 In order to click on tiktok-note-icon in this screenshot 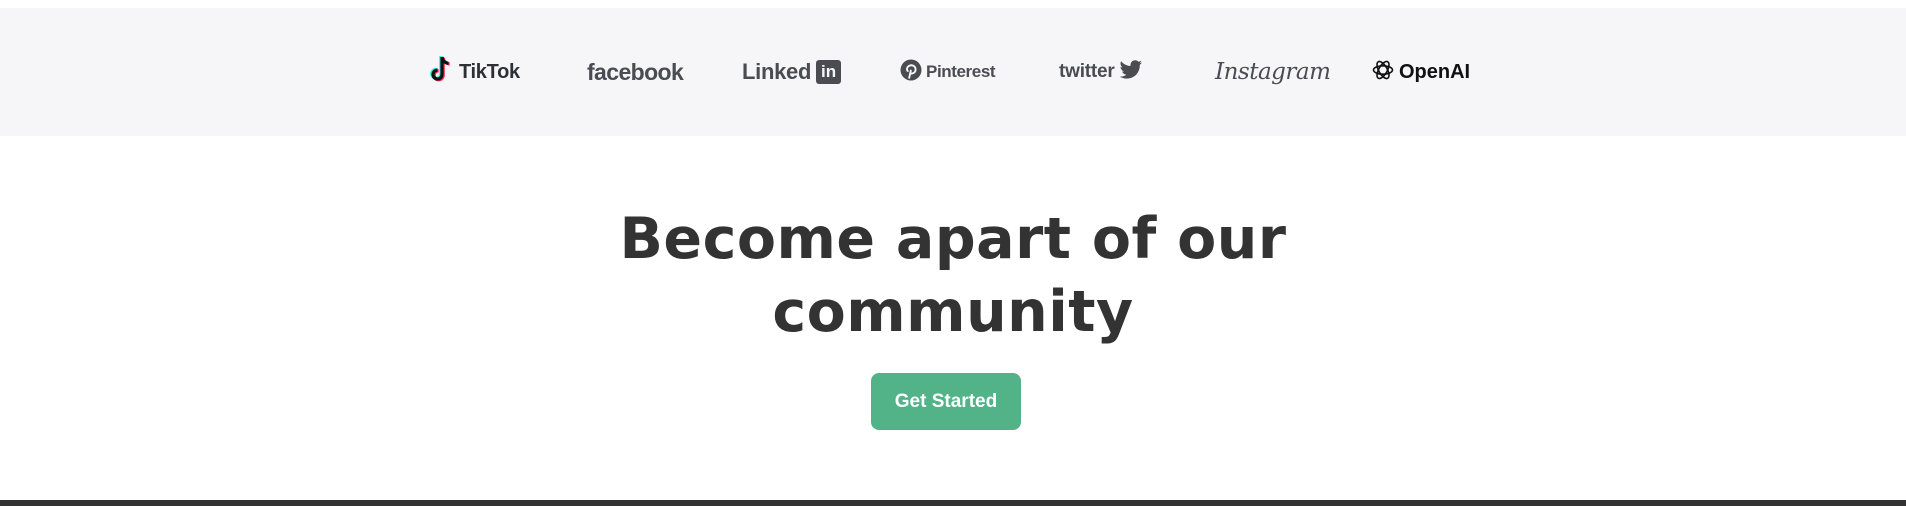, I will do `click(442, 72)`.